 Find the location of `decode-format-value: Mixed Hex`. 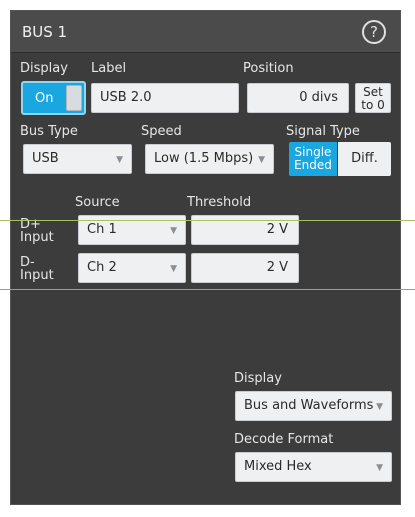

decode-format-value: Mixed Hex is located at coordinates (278, 466).